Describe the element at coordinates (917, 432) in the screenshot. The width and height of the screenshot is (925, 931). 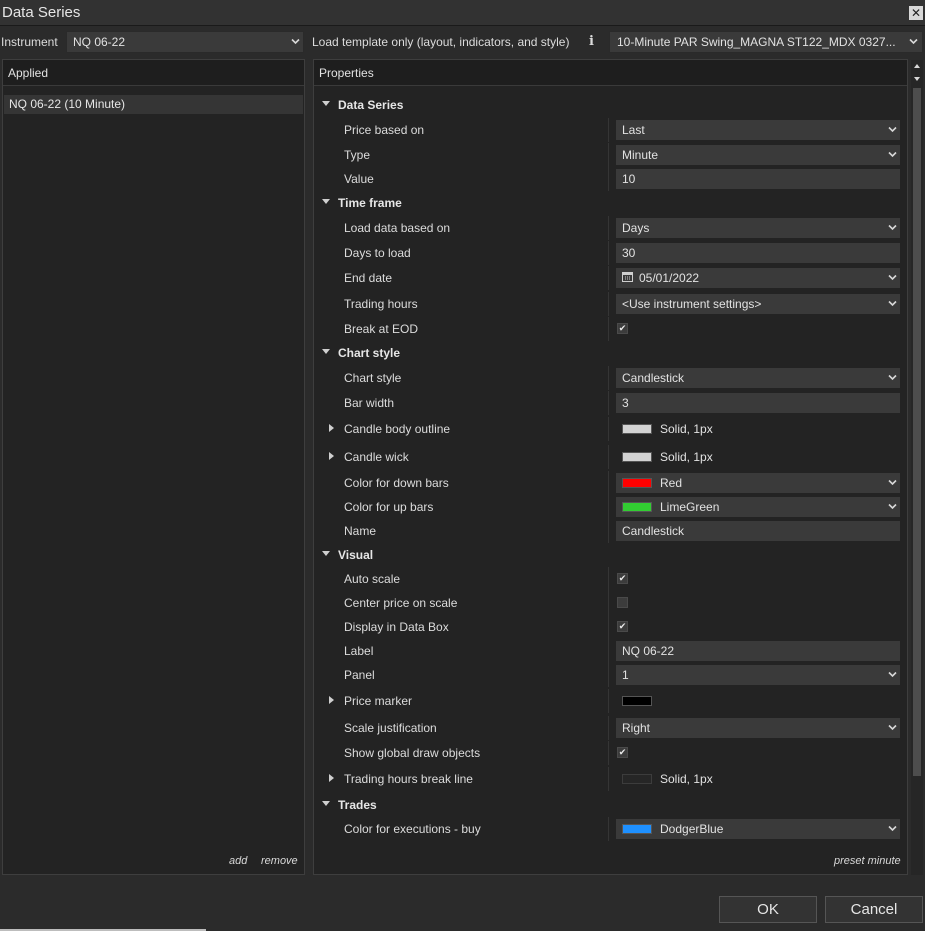
I see `scrollbar-thumb` at that location.